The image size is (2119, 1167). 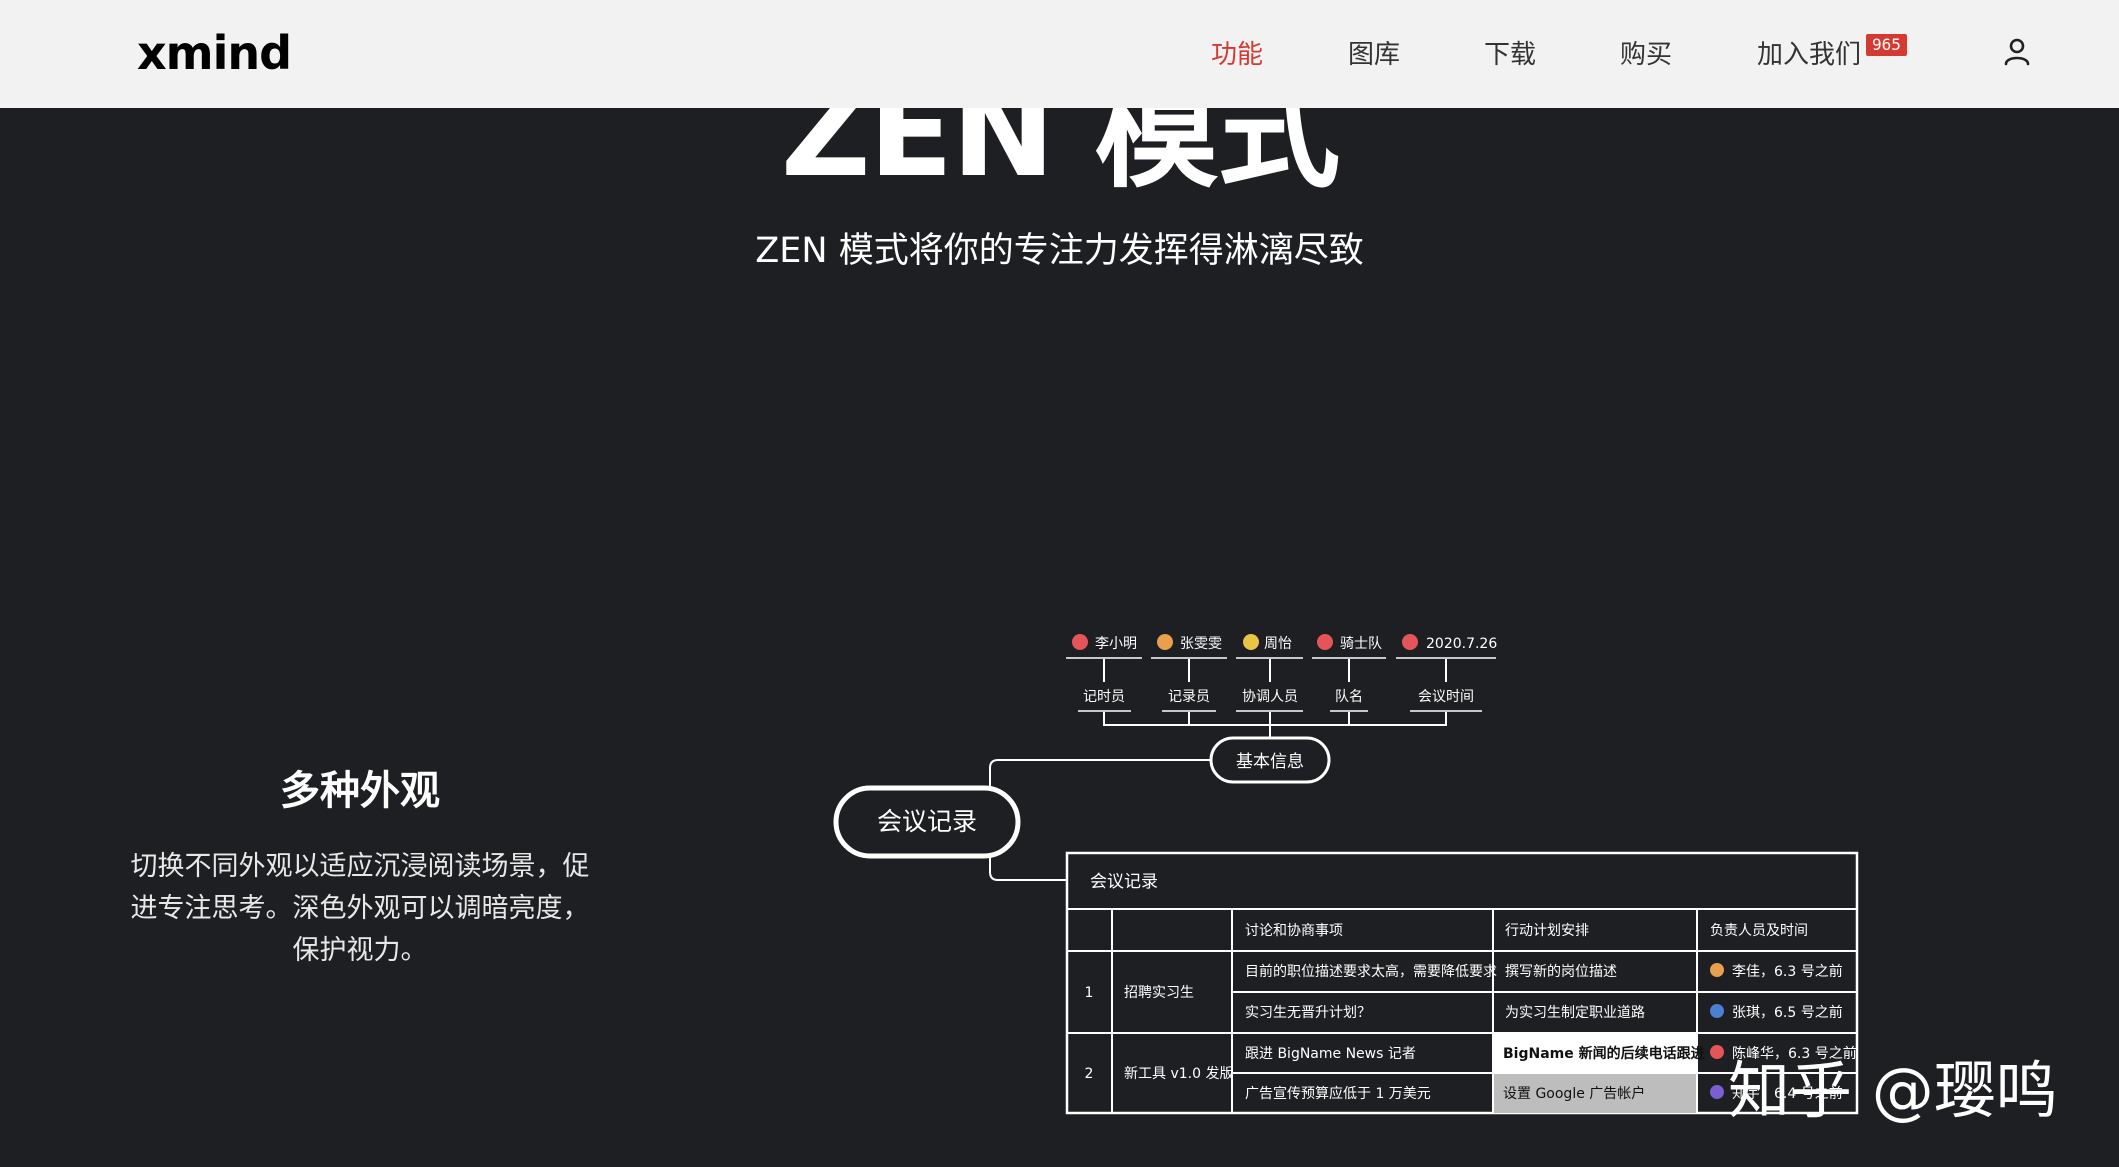 What do you see at coordinates (1089, 1074) in the screenshot?
I see `table-group-num: 2` at bounding box center [1089, 1074].